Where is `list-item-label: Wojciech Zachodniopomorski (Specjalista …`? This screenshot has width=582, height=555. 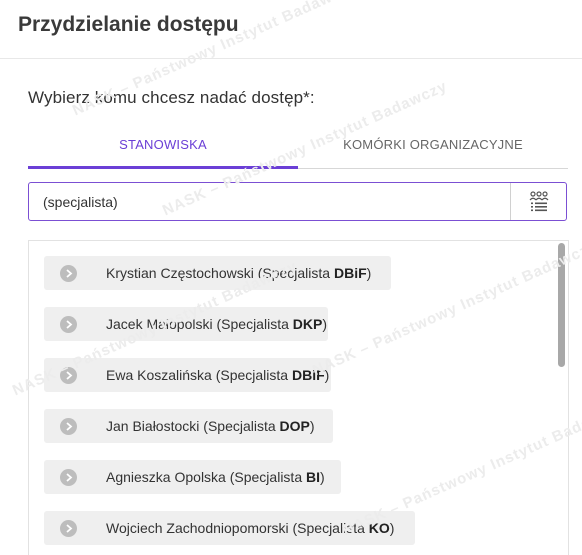
list-item-label: Wojciech Zachodniopomorski (Specjalista … is located at coordinates (250, 528).